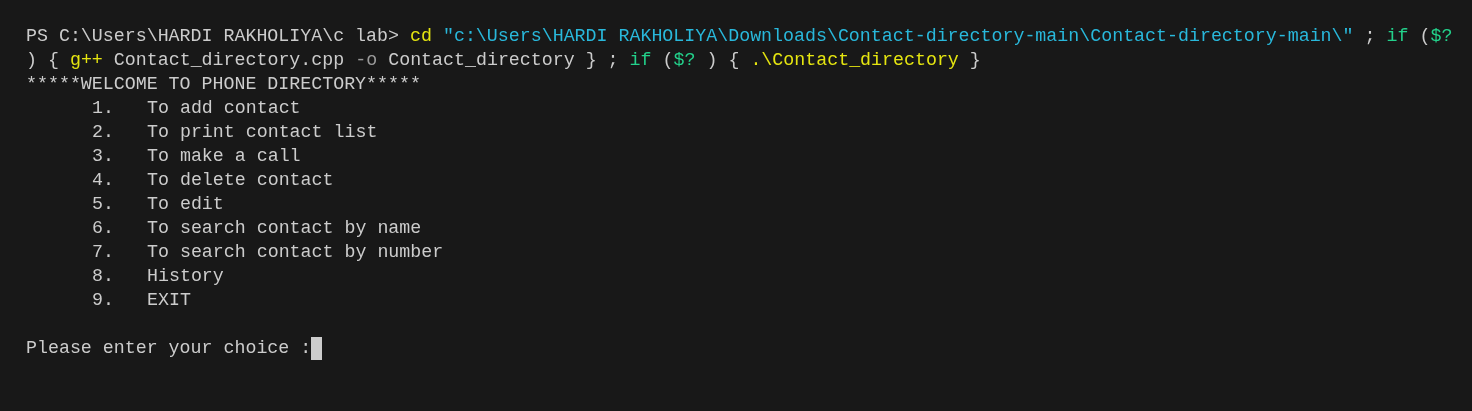 This screenshot has width=1472, height=411. I want to click on menu-option: To search contact by number, so click(295, 252).